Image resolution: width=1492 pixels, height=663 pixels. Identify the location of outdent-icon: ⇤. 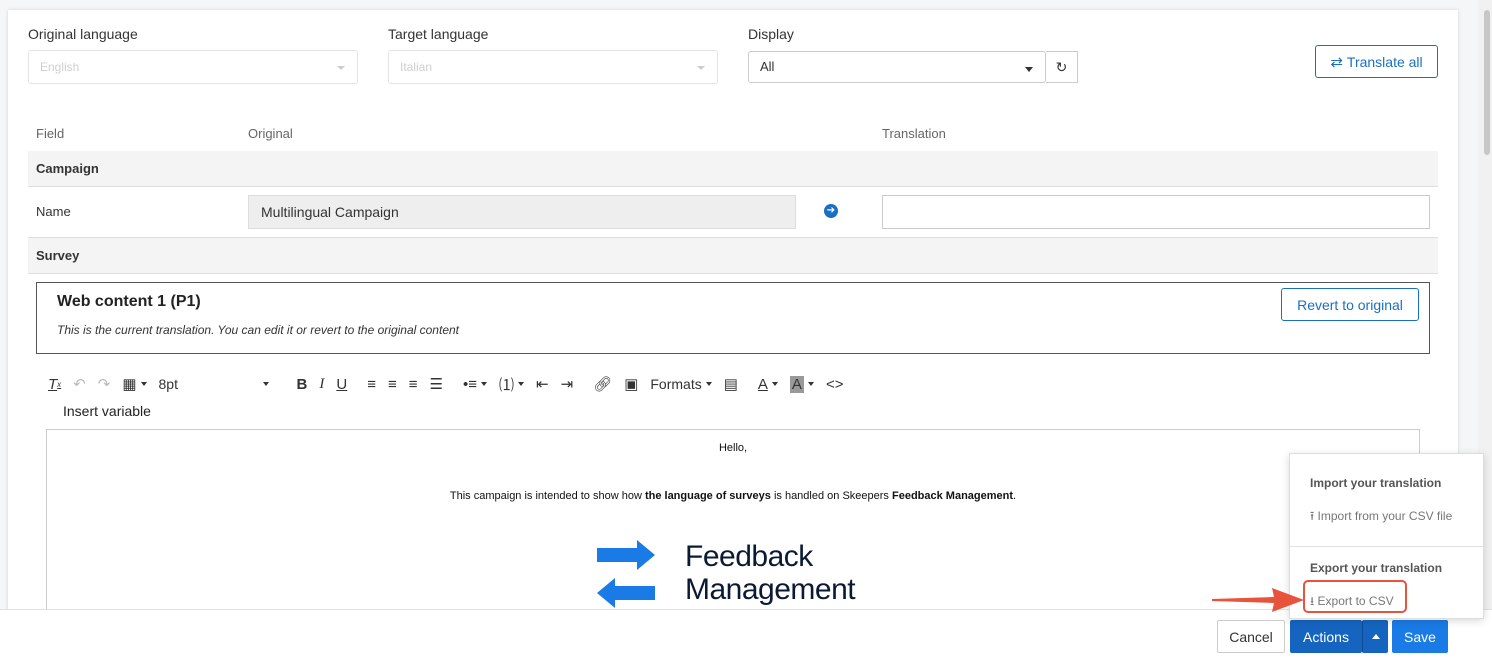
(542, 384).